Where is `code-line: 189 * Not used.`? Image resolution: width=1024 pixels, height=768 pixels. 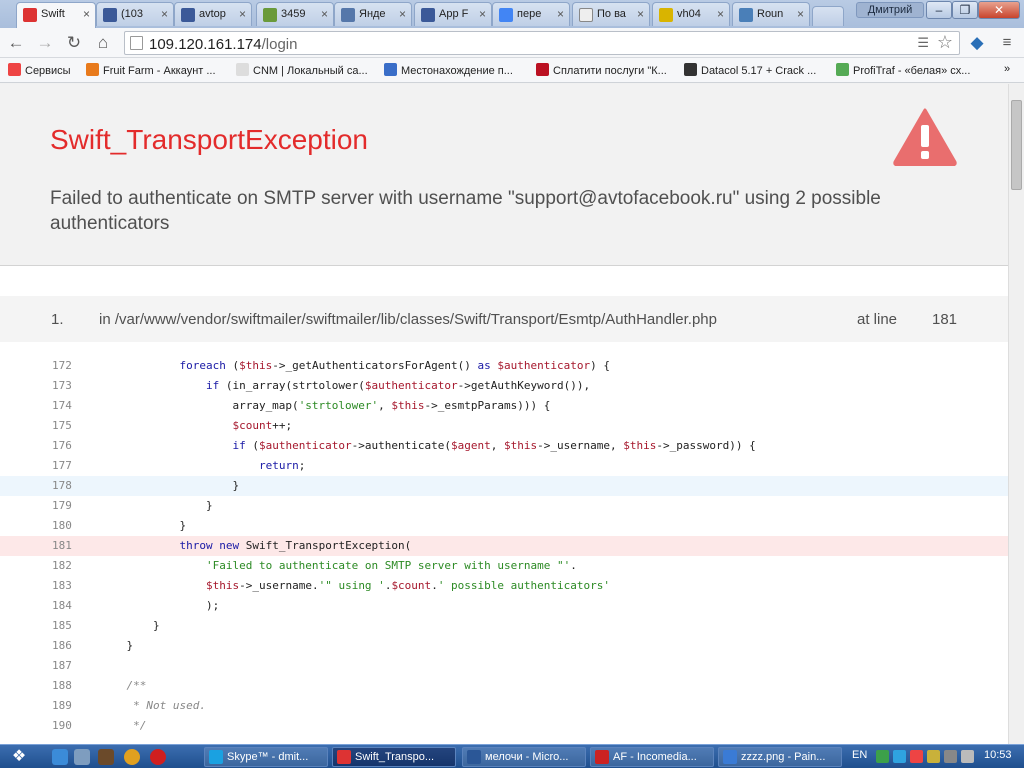 code-line: 189 * Not used. is located at coordinates (504, 706).